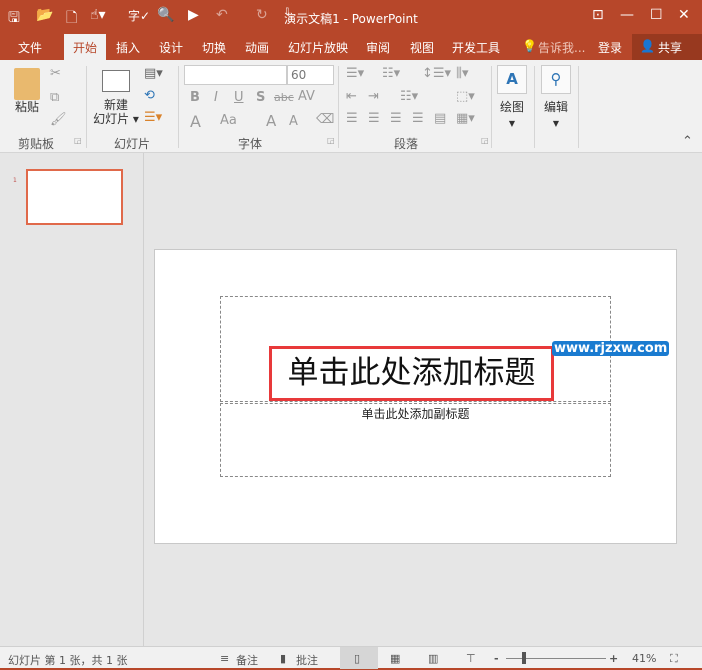  I want to click on clipboard-launcher-icon: ◲, so click(78, 140).